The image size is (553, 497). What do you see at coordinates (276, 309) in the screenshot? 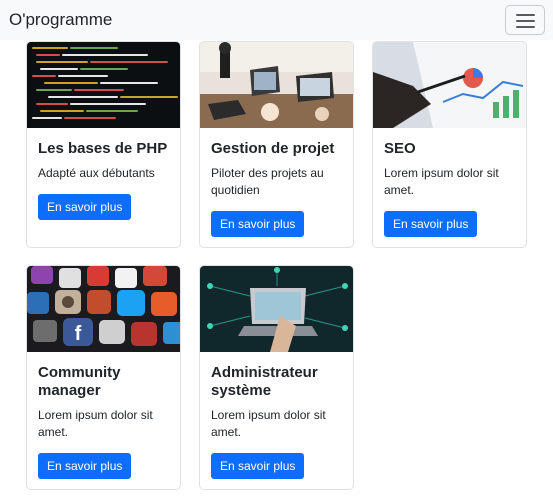
I see `network-laptop-image` at bounding box center [276, 309].